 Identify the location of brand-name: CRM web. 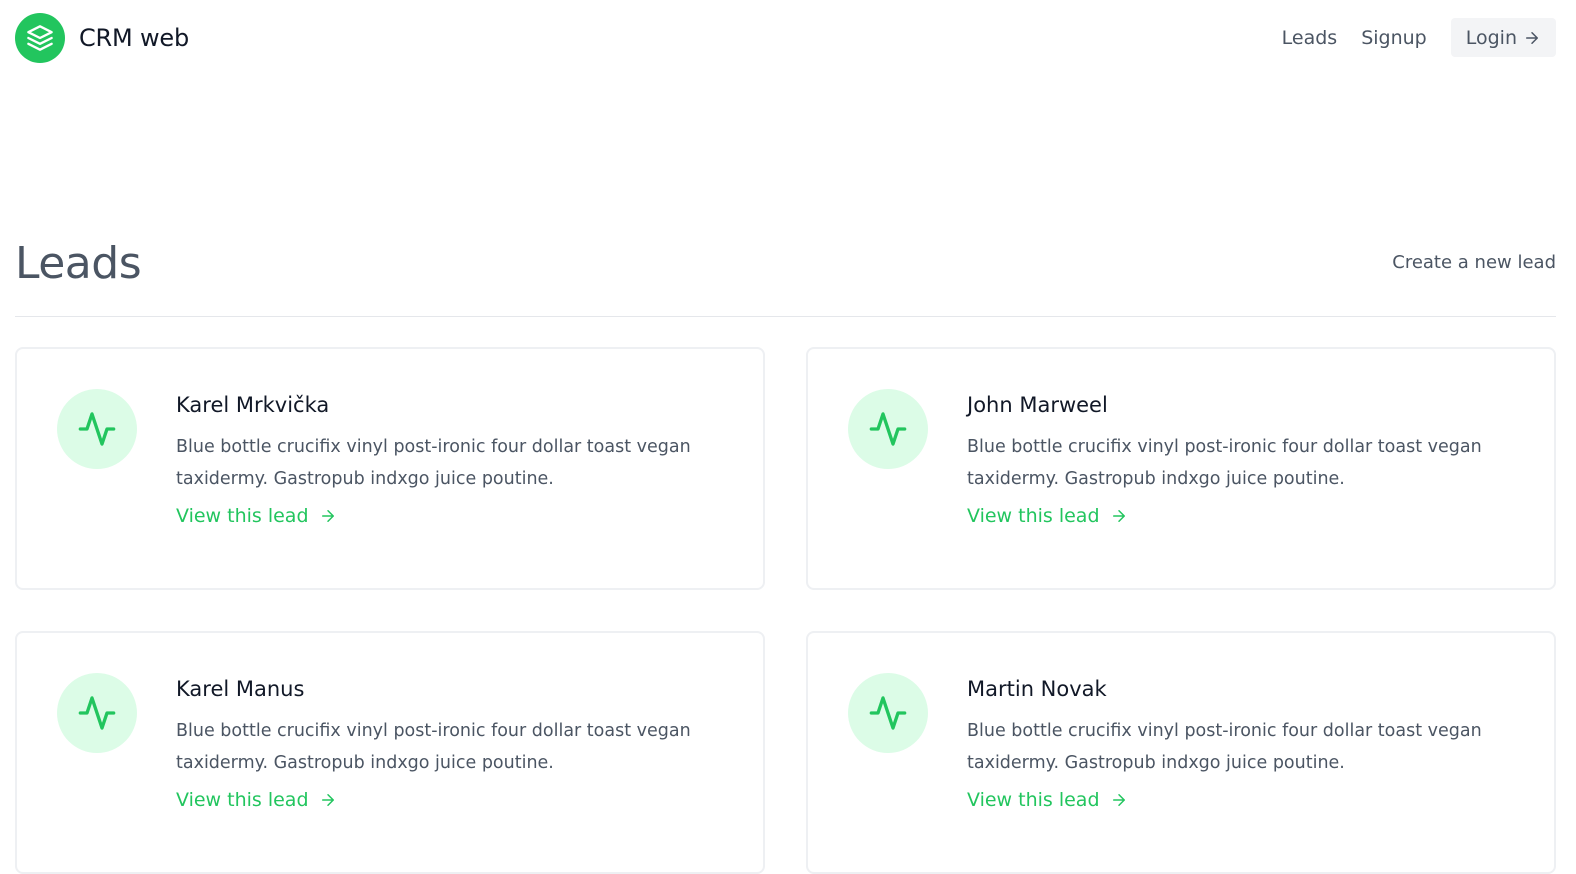
(134, 38).